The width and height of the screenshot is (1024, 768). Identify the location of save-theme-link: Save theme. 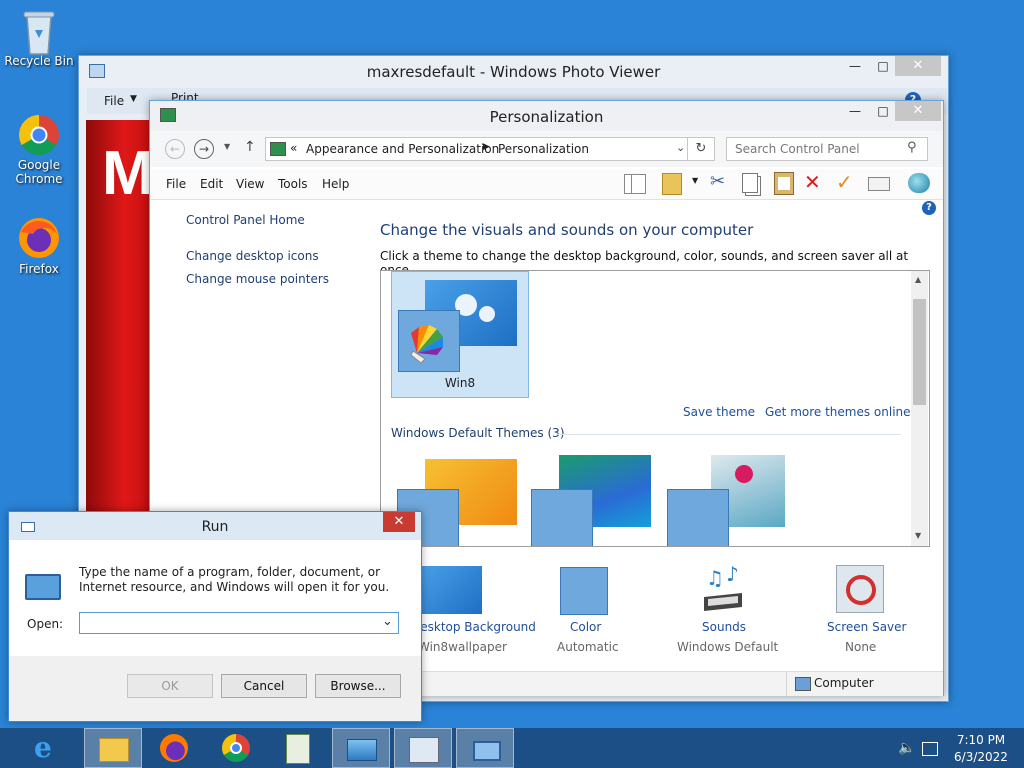
(719, 412).